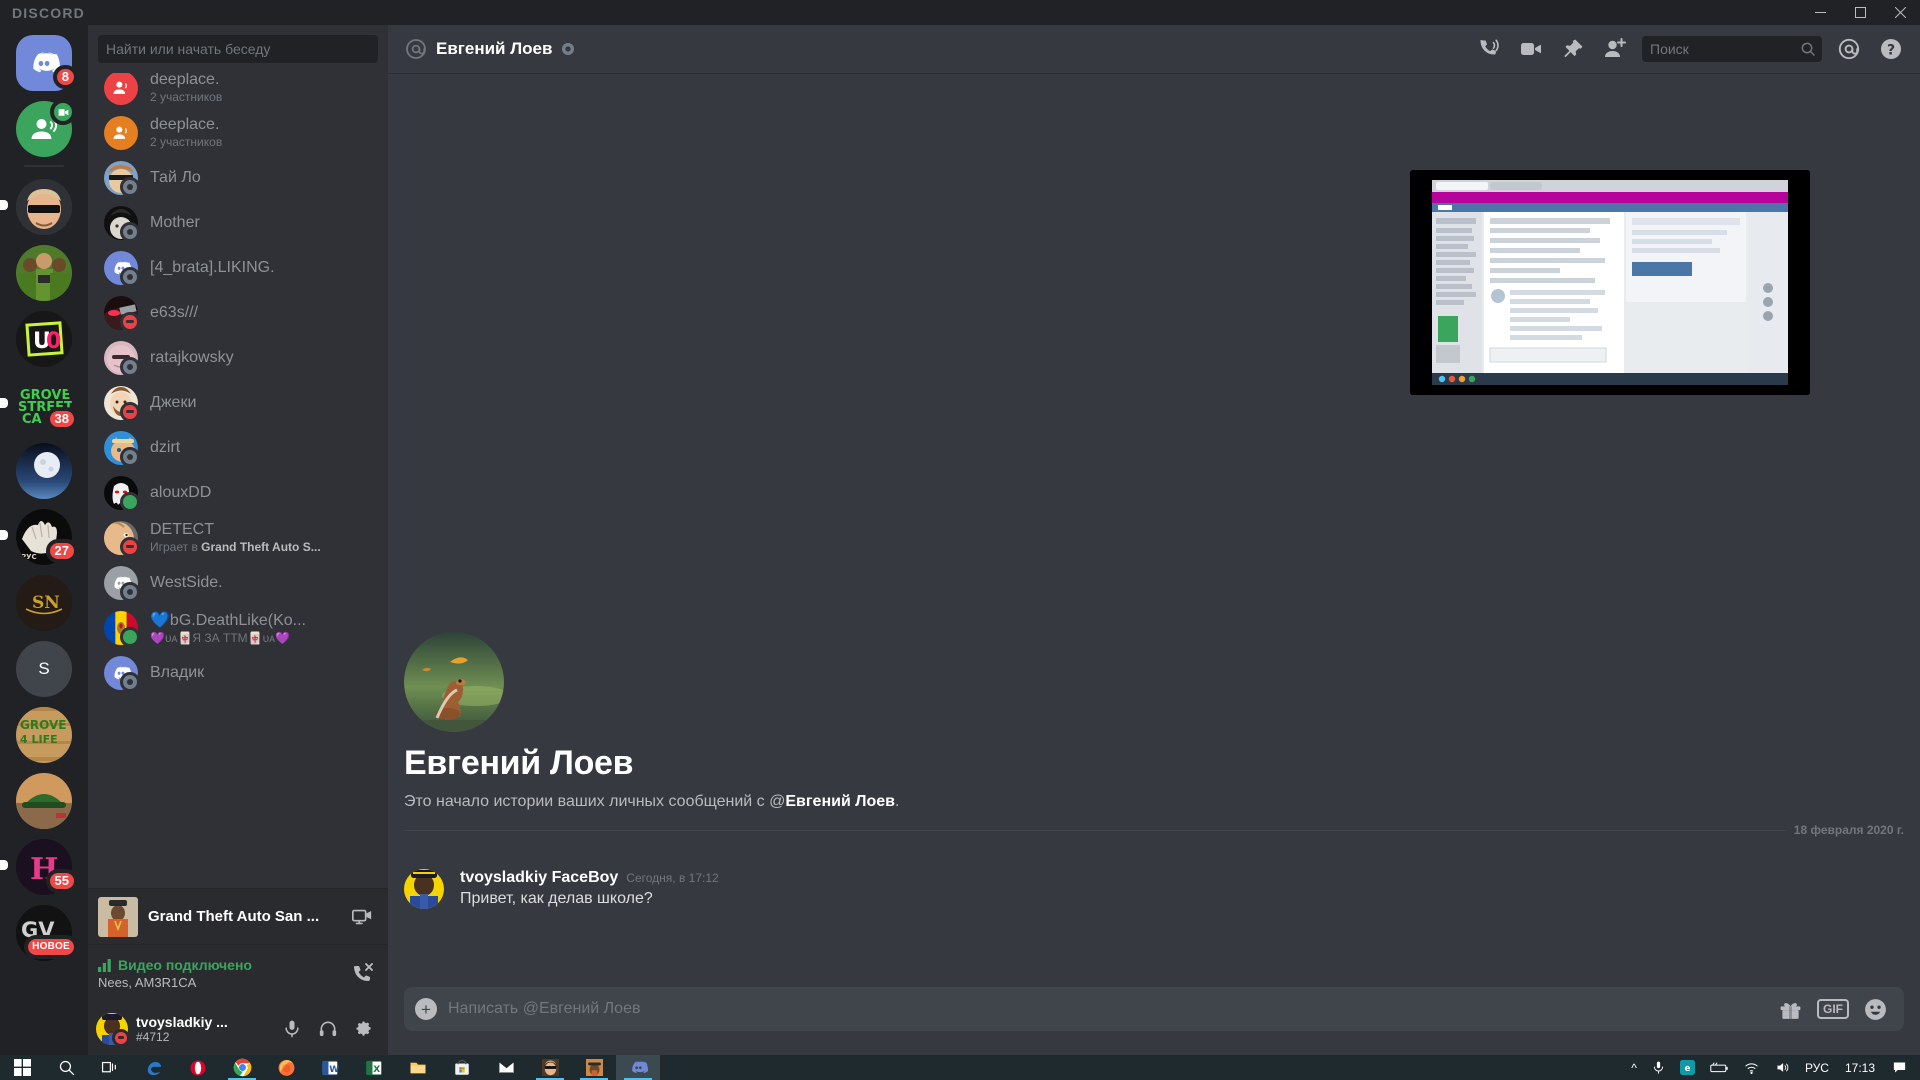 Image resolution: width=1920 pixels, height=1080 pixels. I want to click on explorer-button, so click(418, 1067).